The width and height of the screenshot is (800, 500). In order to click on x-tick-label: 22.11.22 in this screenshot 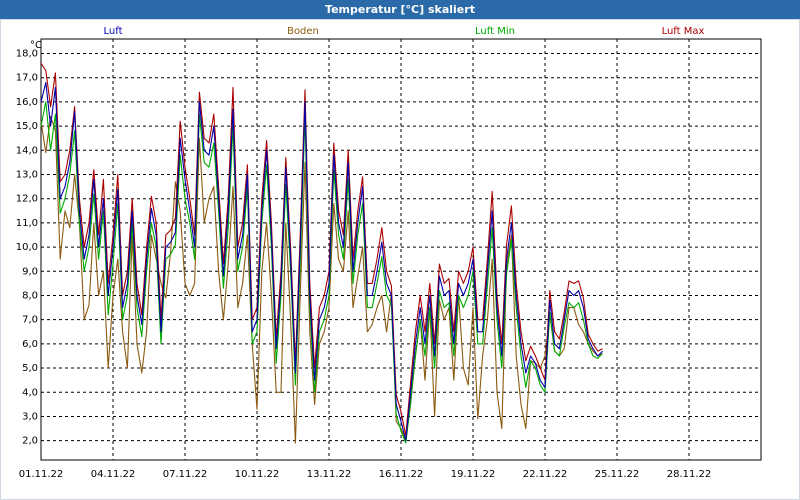, I will do `click(545, 474)`.